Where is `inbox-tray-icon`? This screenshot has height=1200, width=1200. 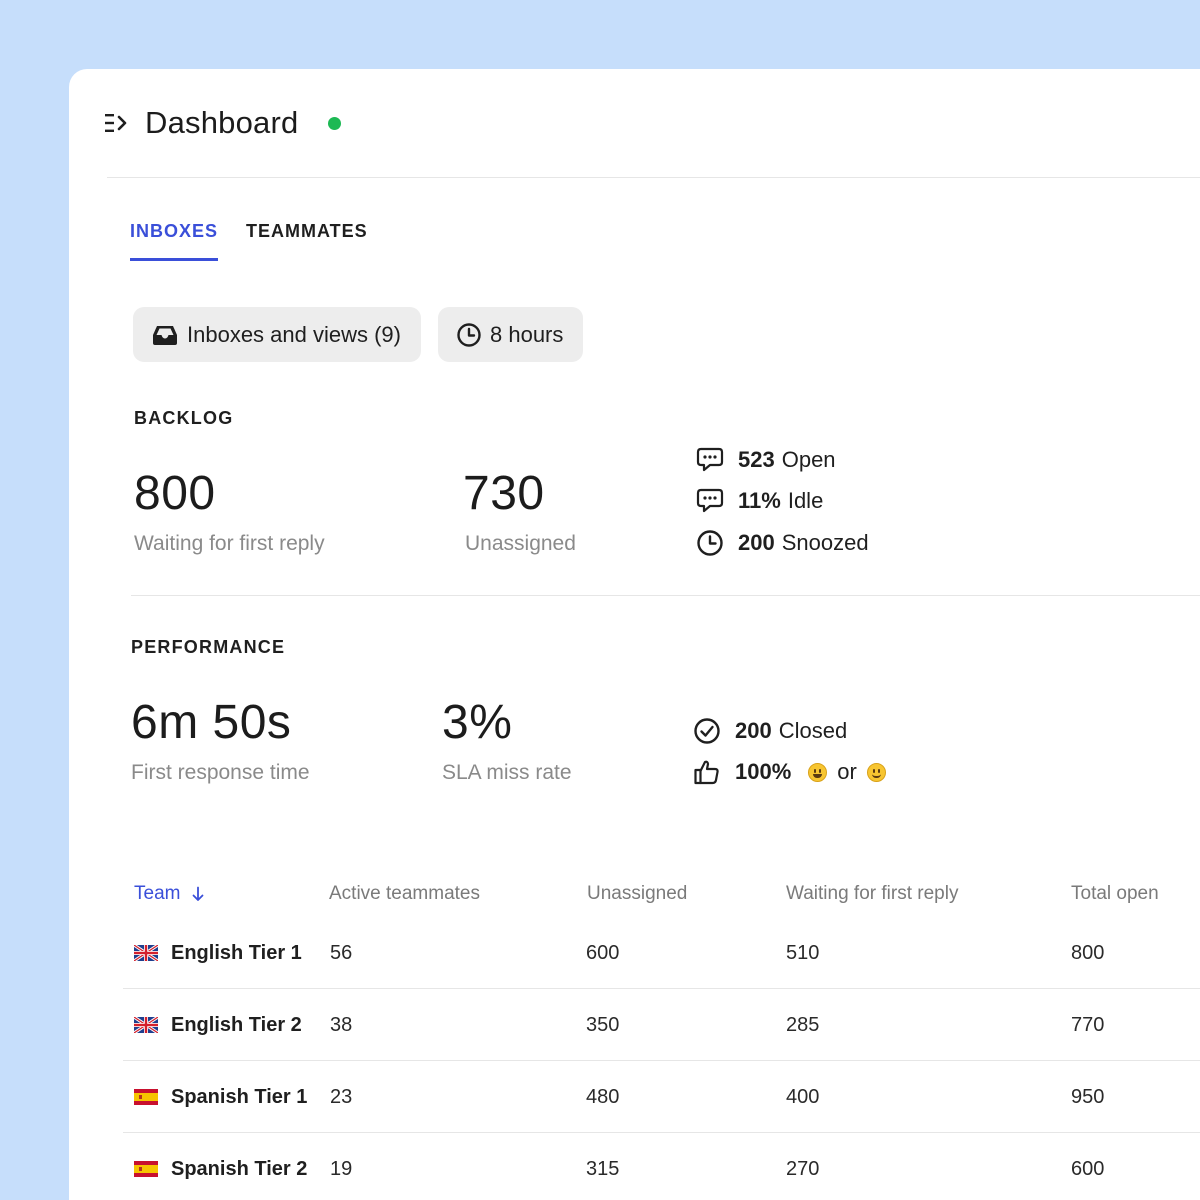
inbox-tray-icon is located at coordinates (165, 335).